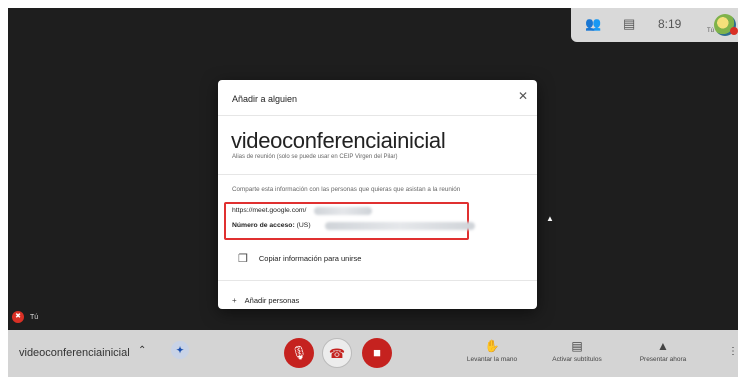 The height and width of the screenshot is (377, 738). I want to click on copy-join-info-button: ❐ Copiar información para unirse, so click(299, 258).